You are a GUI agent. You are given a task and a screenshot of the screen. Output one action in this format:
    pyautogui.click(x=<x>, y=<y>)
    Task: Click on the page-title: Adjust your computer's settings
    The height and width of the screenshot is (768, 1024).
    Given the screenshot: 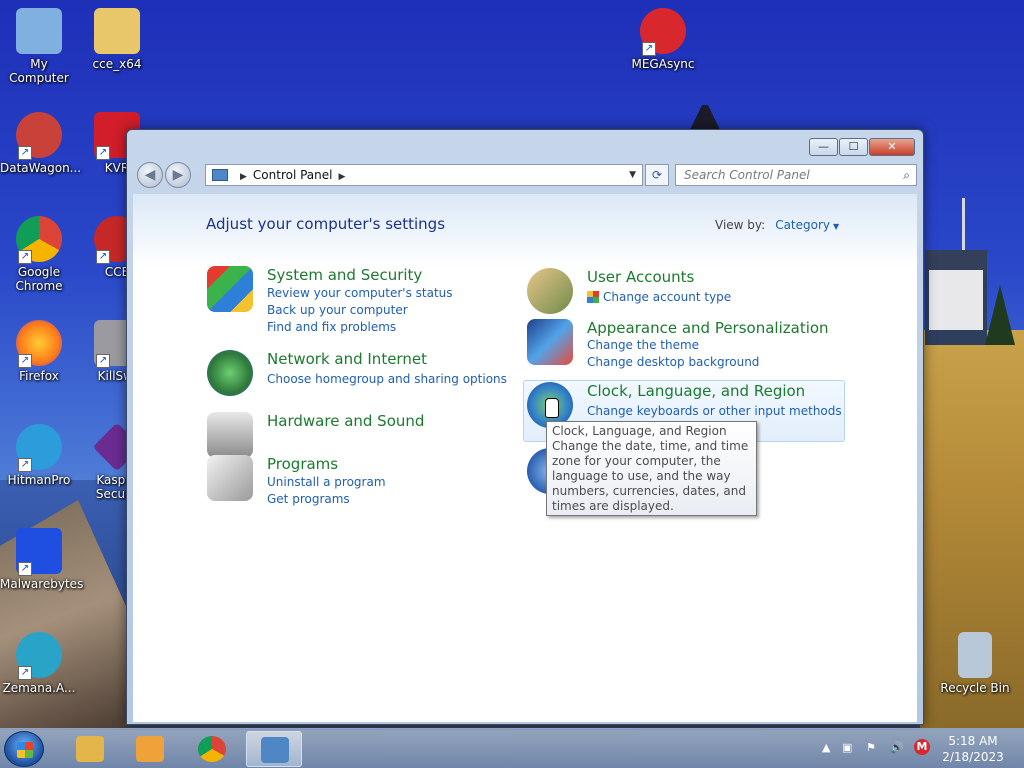 What is the action you would take?
    pyautogui.click(x=326, y=224)
    